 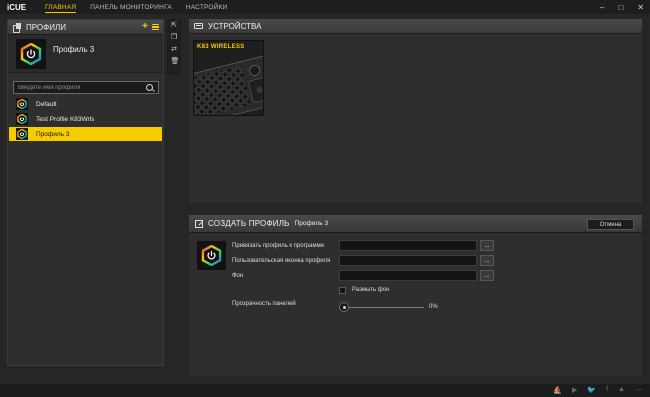 I want to click on search-icon, so click(x=149, y=87).